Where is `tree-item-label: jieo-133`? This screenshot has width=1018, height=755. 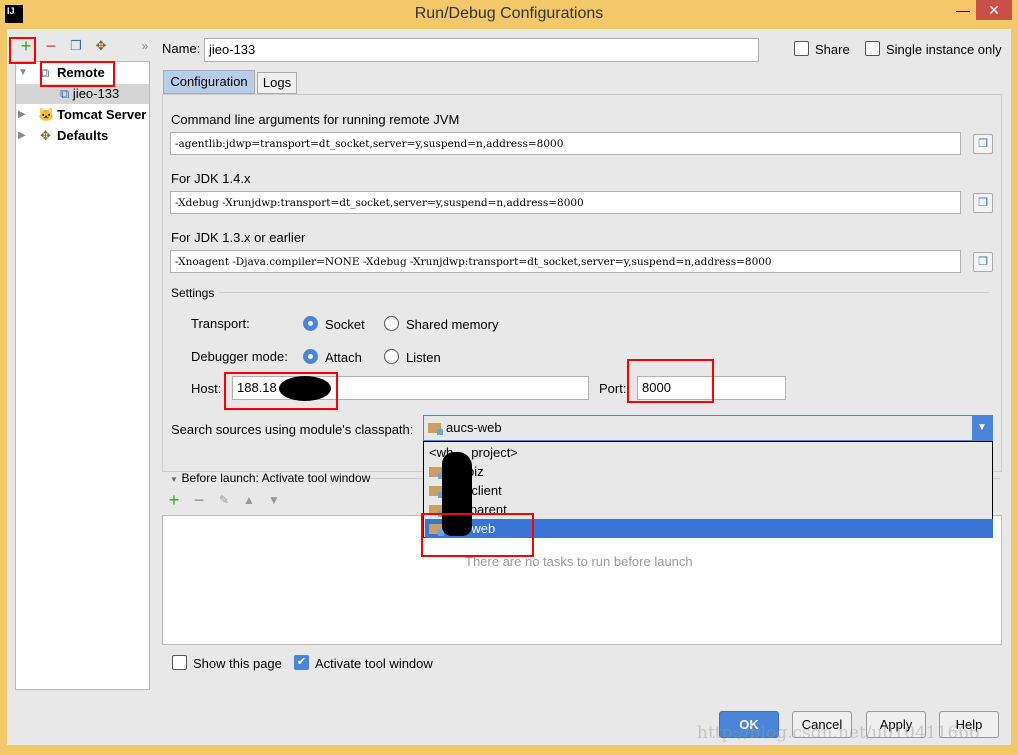 tree-item-label: jieo-133 is located at coordinates (96, 93).